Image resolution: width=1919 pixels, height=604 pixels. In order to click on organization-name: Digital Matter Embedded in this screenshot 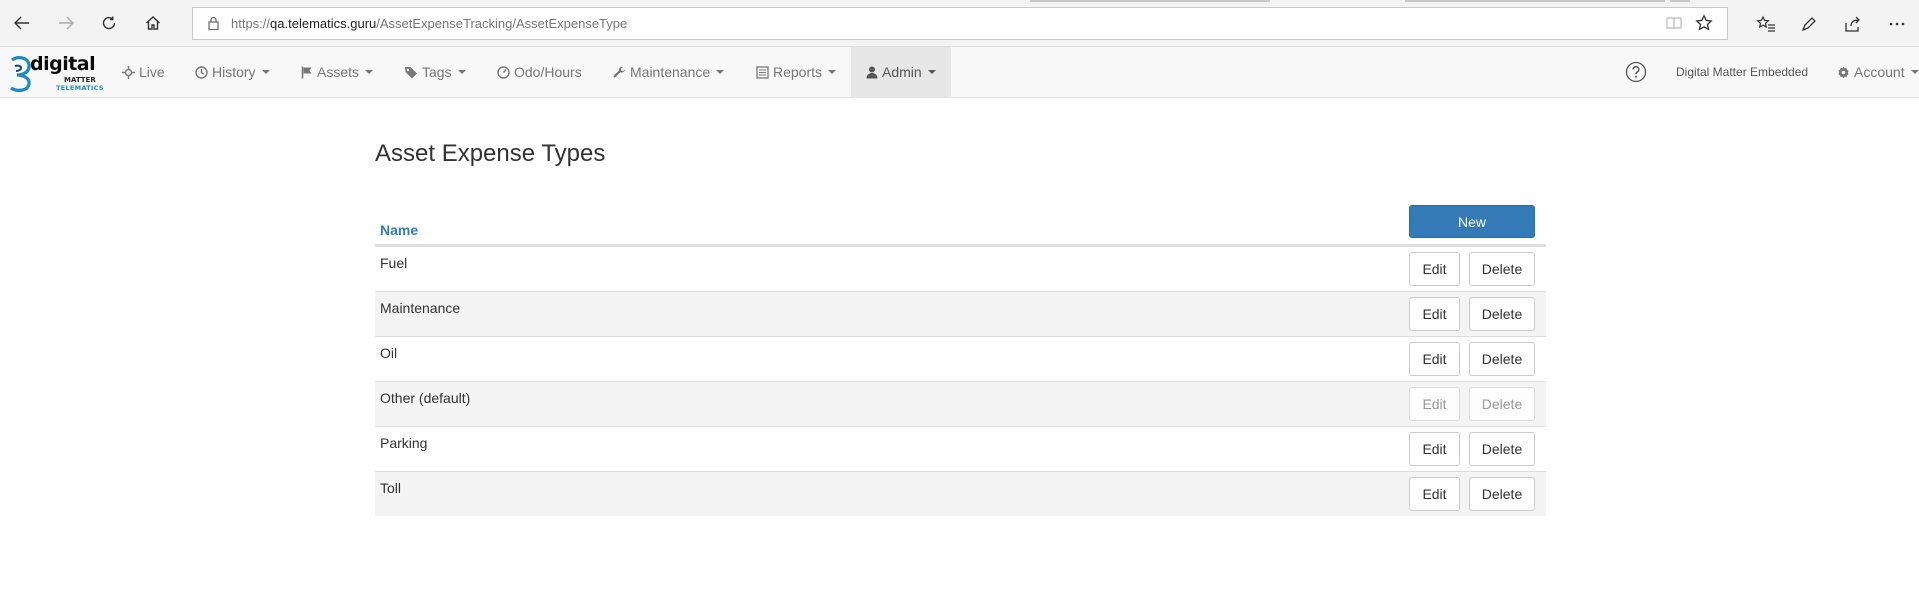, I will do `click(1742, 72)`.